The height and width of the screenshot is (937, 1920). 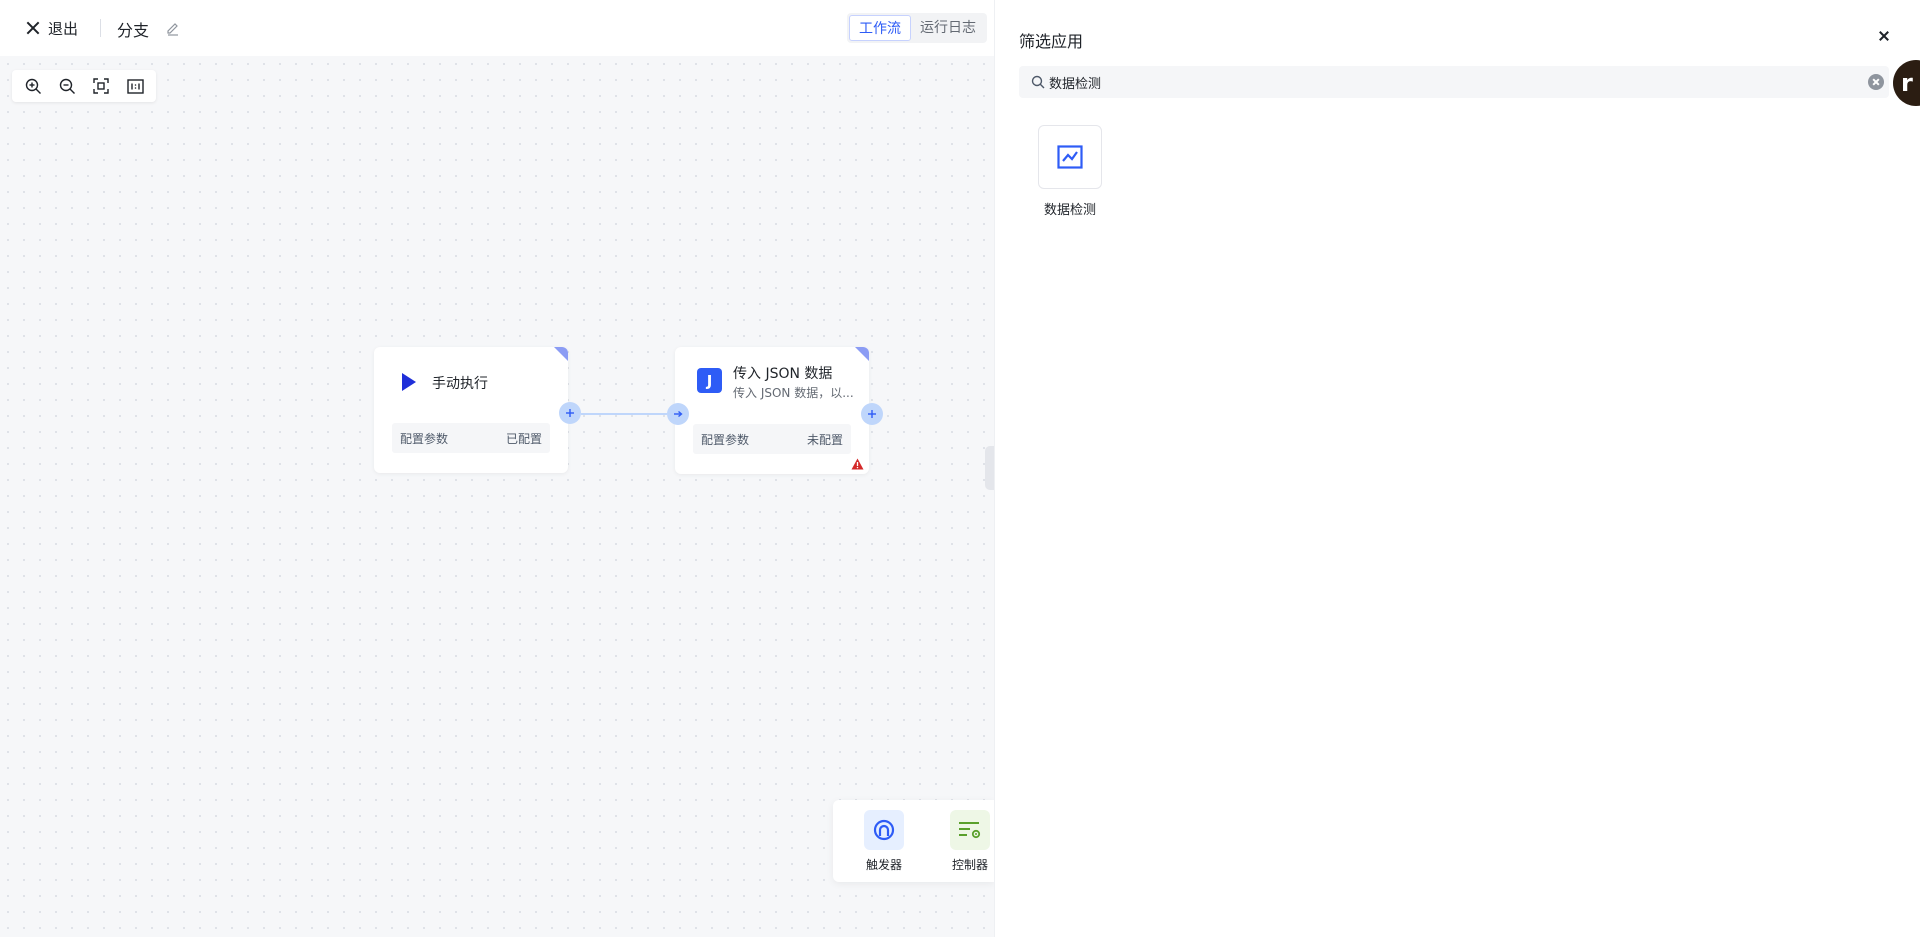 I want to click on clear-search-button, so click(x=1876, y=82).